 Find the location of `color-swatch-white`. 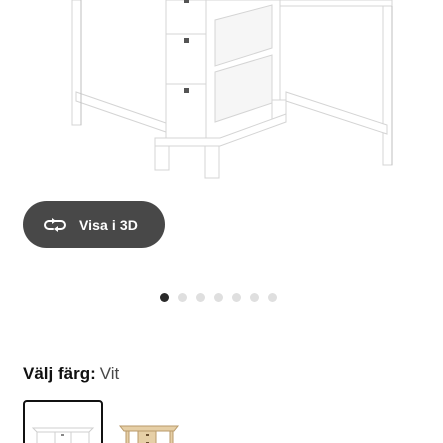

color-swatch-white is located at coordinates (63, 421).